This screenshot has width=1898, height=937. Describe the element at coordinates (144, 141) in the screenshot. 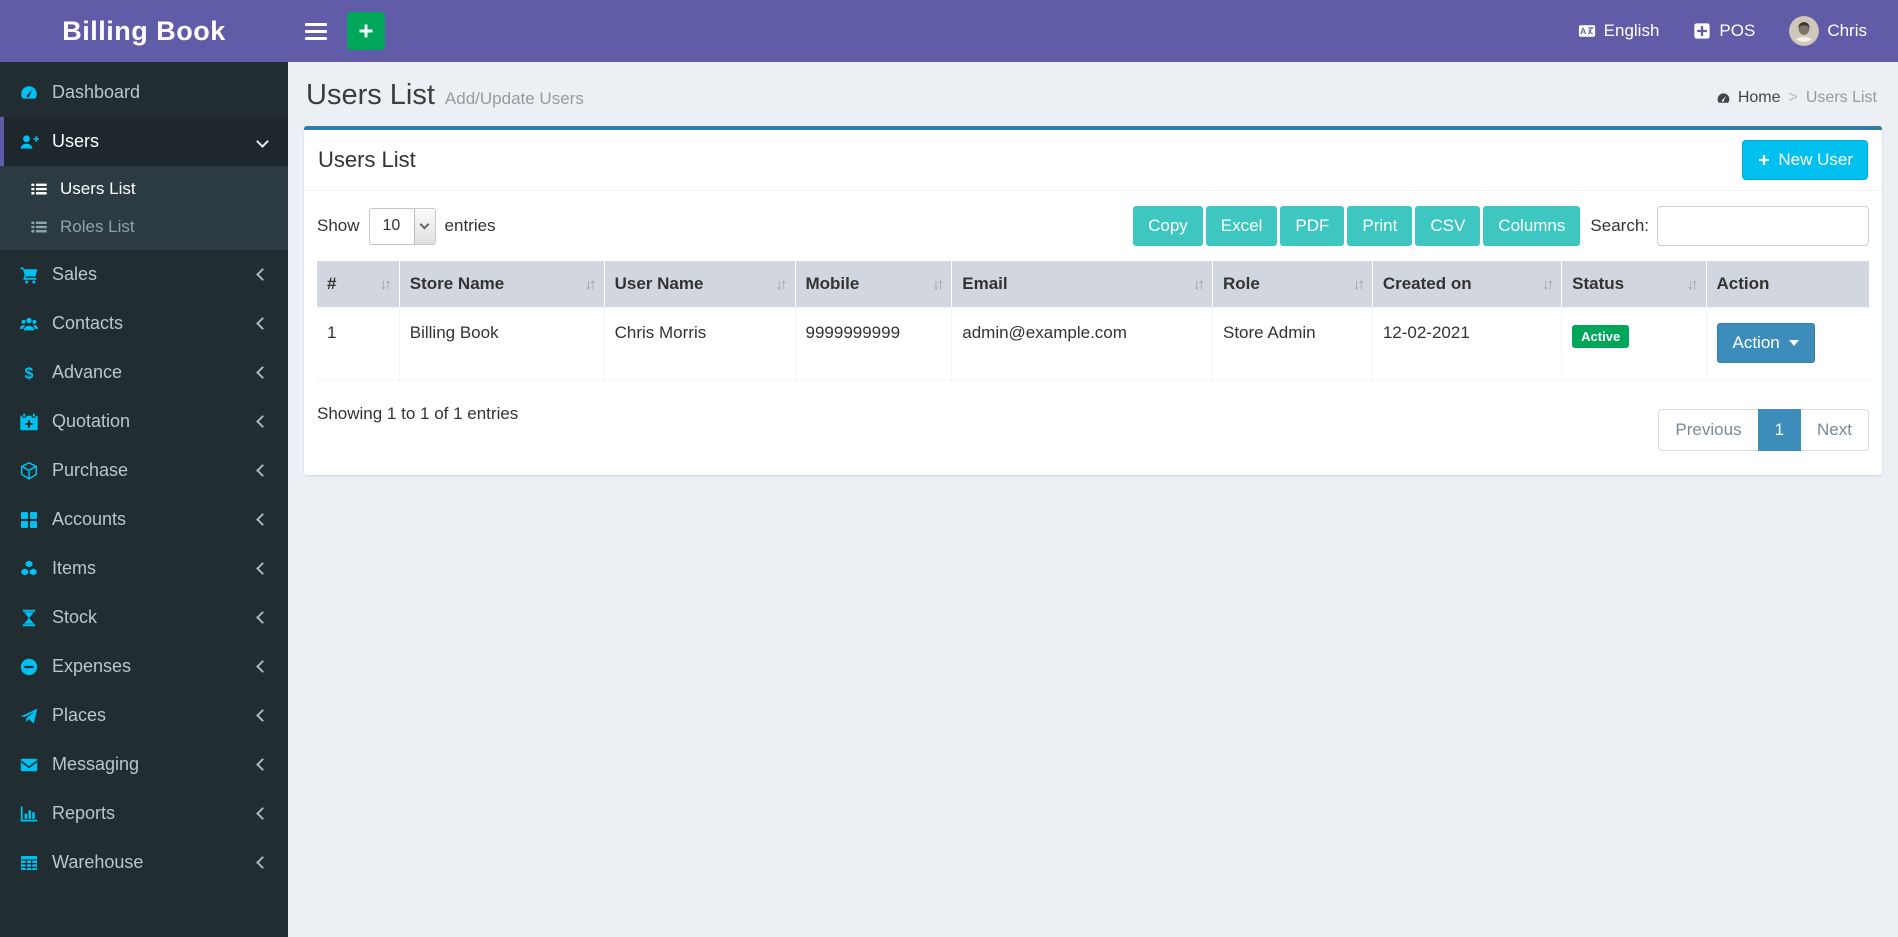

I see `sidebar-item-users: Users` at that location.